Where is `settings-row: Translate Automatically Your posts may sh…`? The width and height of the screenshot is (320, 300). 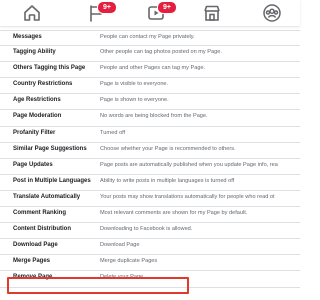
settings-row: Translate Automatically Your posts may sh… is located at coordinates (150, 199).